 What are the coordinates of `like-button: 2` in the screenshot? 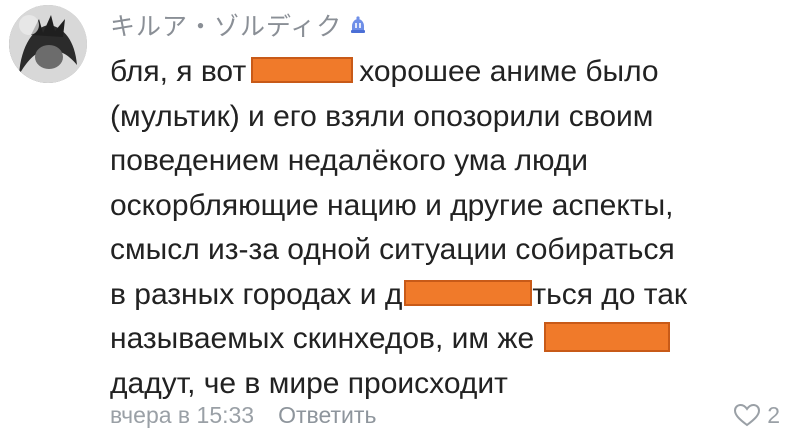 It's located at (756, 415).